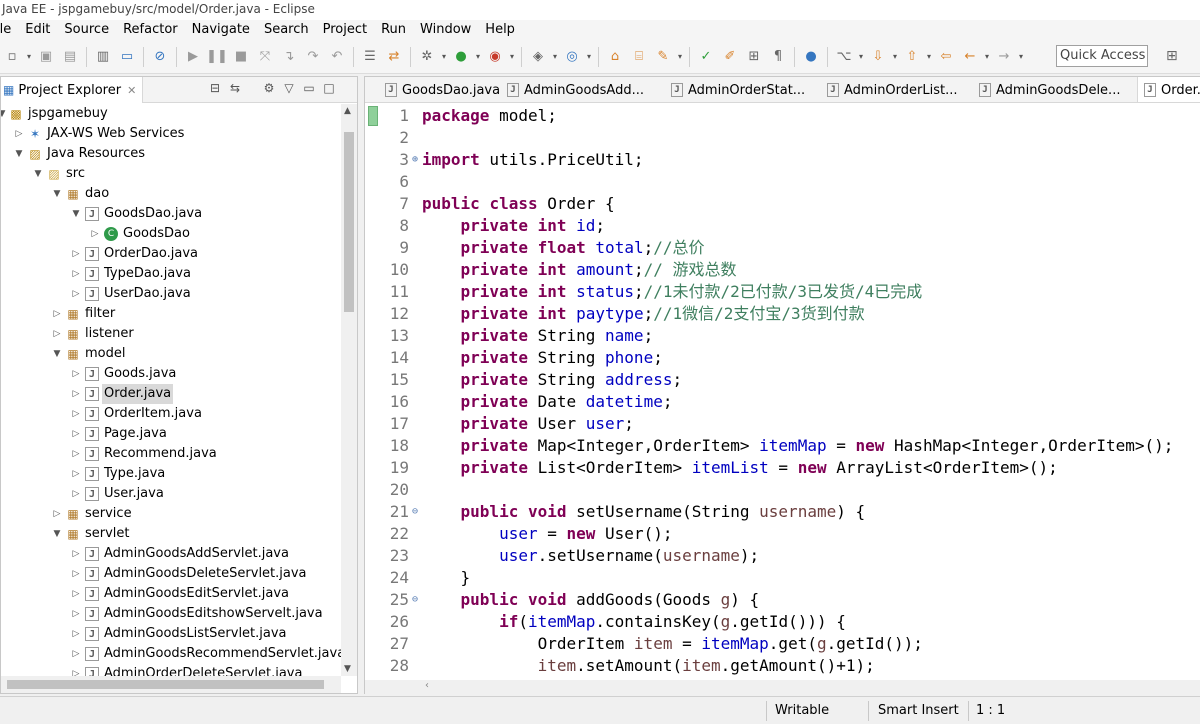 This screenshot has height=724, width=1200. I want to click on save-all-icon: ▤, so click(70, 57).